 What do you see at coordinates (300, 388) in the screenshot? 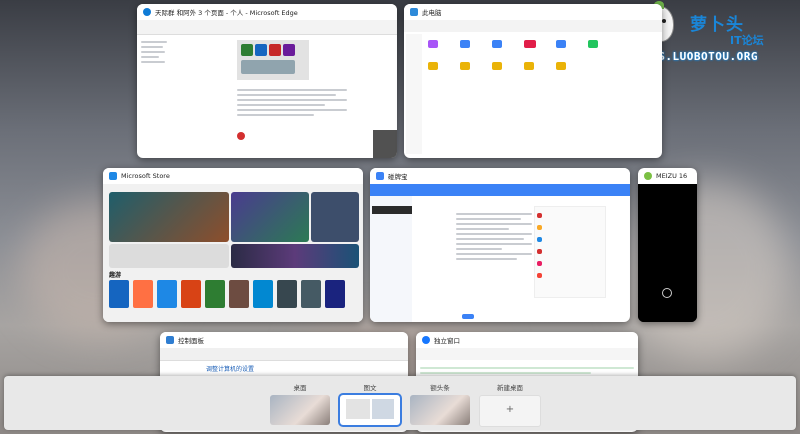
I see `desktop-label: 桌面` at bounding box center [300, 388].